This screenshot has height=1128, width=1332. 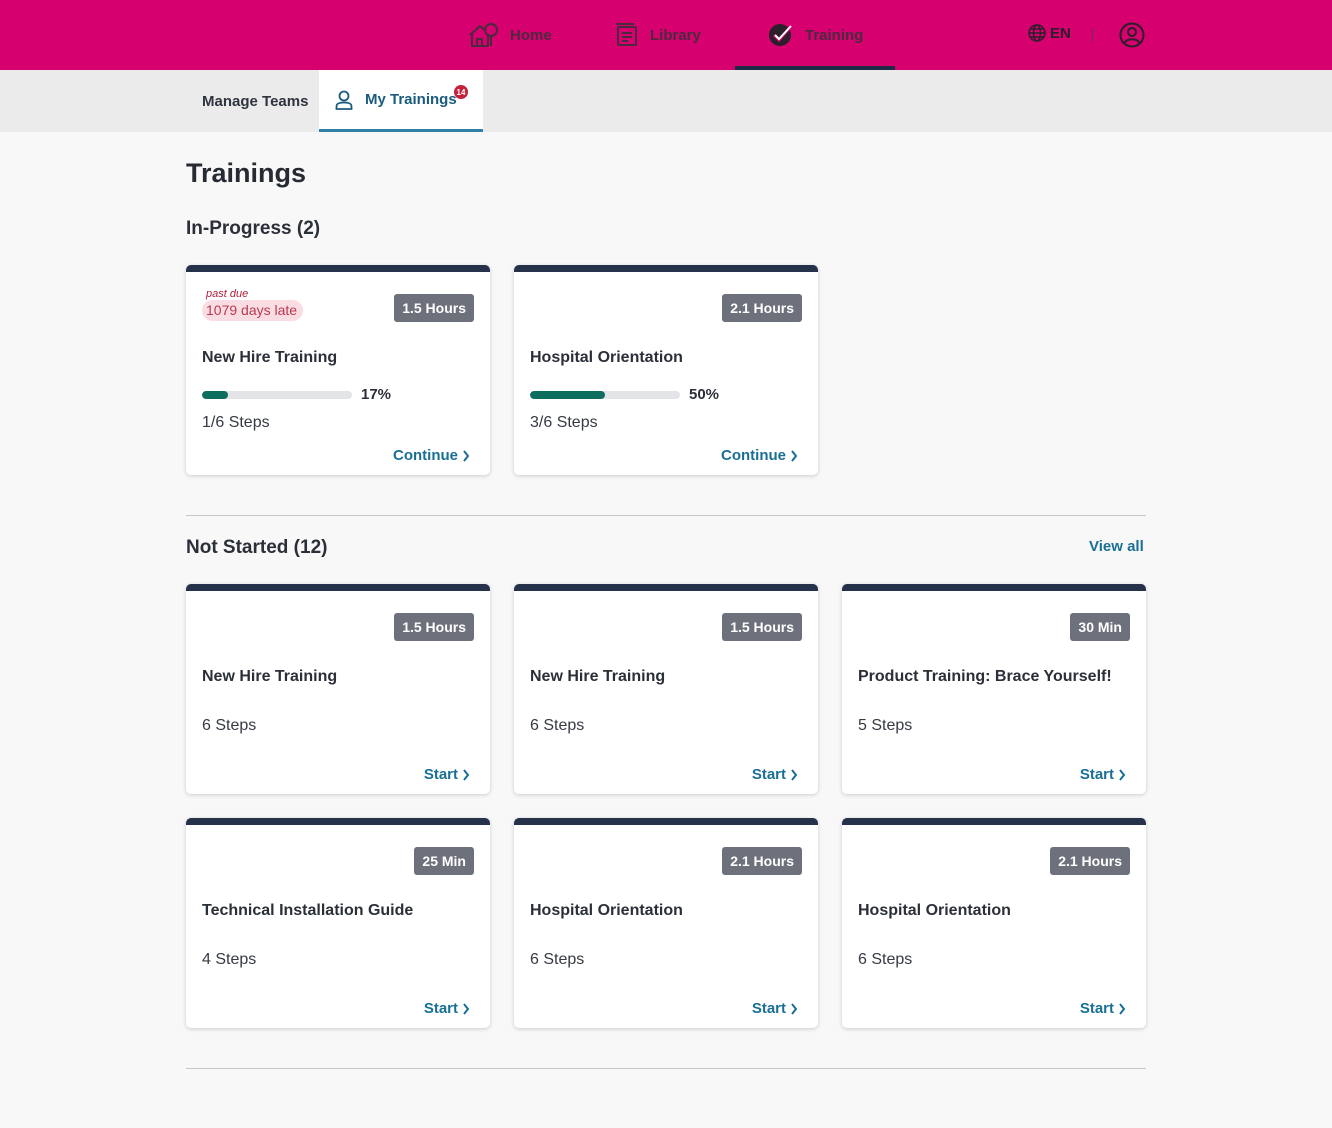 What do you see at coordinates (564, 422) in the screenshot?
I see `steps-count: 3/6 Steps` at bounding box center [564, 422].